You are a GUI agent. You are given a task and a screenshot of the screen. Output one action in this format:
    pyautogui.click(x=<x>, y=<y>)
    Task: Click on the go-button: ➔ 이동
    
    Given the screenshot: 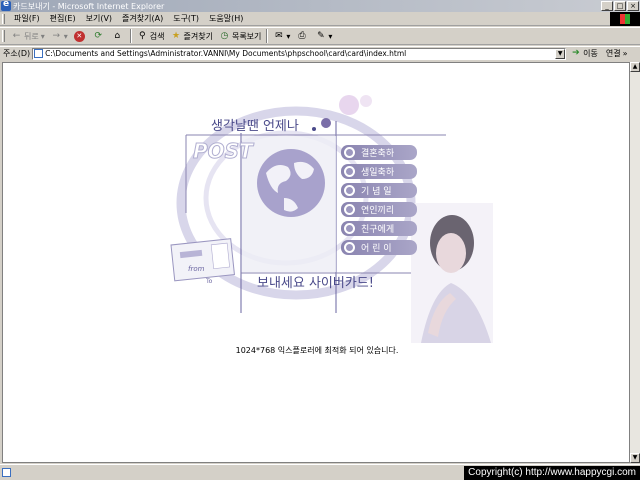 What is the action you would take?
    pyautogui.click(x=585, y=53)
    